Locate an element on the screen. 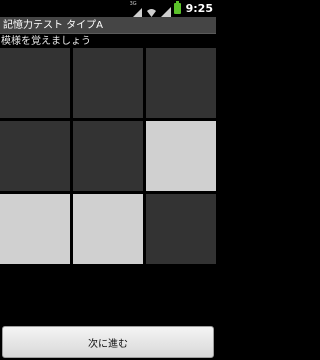 Image resolution: width=320 pixels, height=360 pixels. grid-cell-r2-c2 is located at coordinates (108, 156).